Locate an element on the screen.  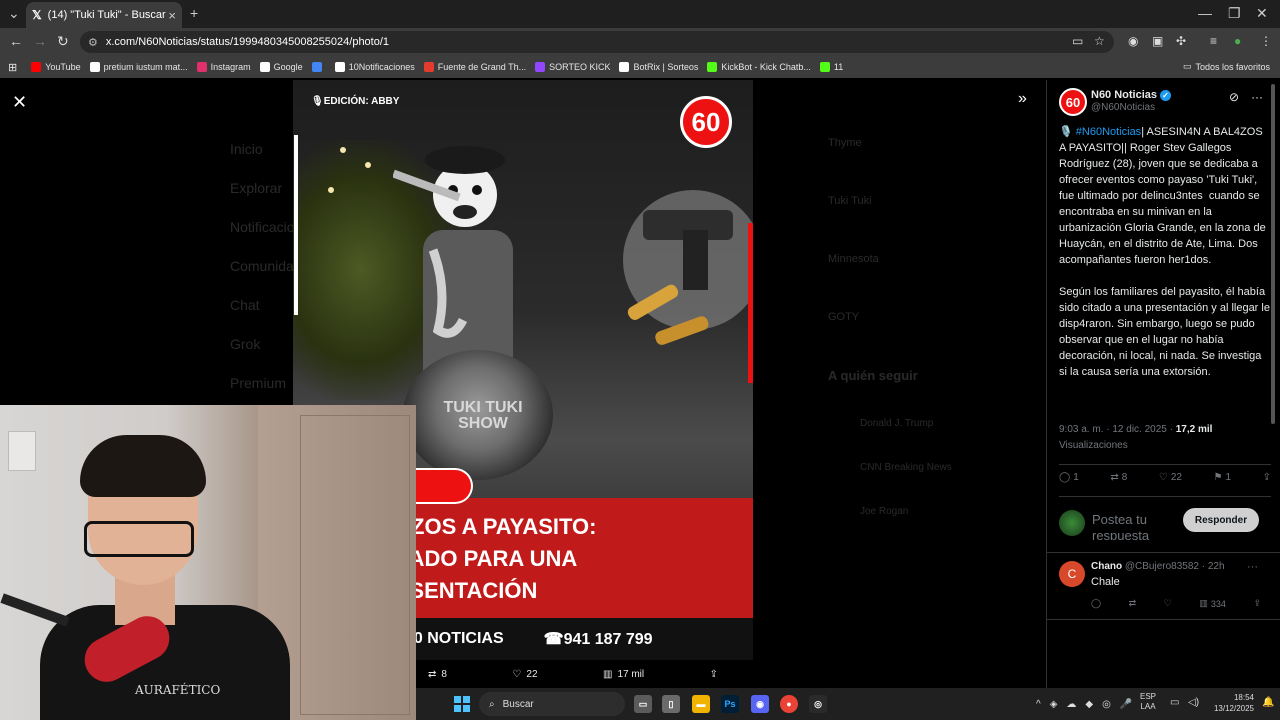
comment-avatar: C is located at coordinates (1072, 574).